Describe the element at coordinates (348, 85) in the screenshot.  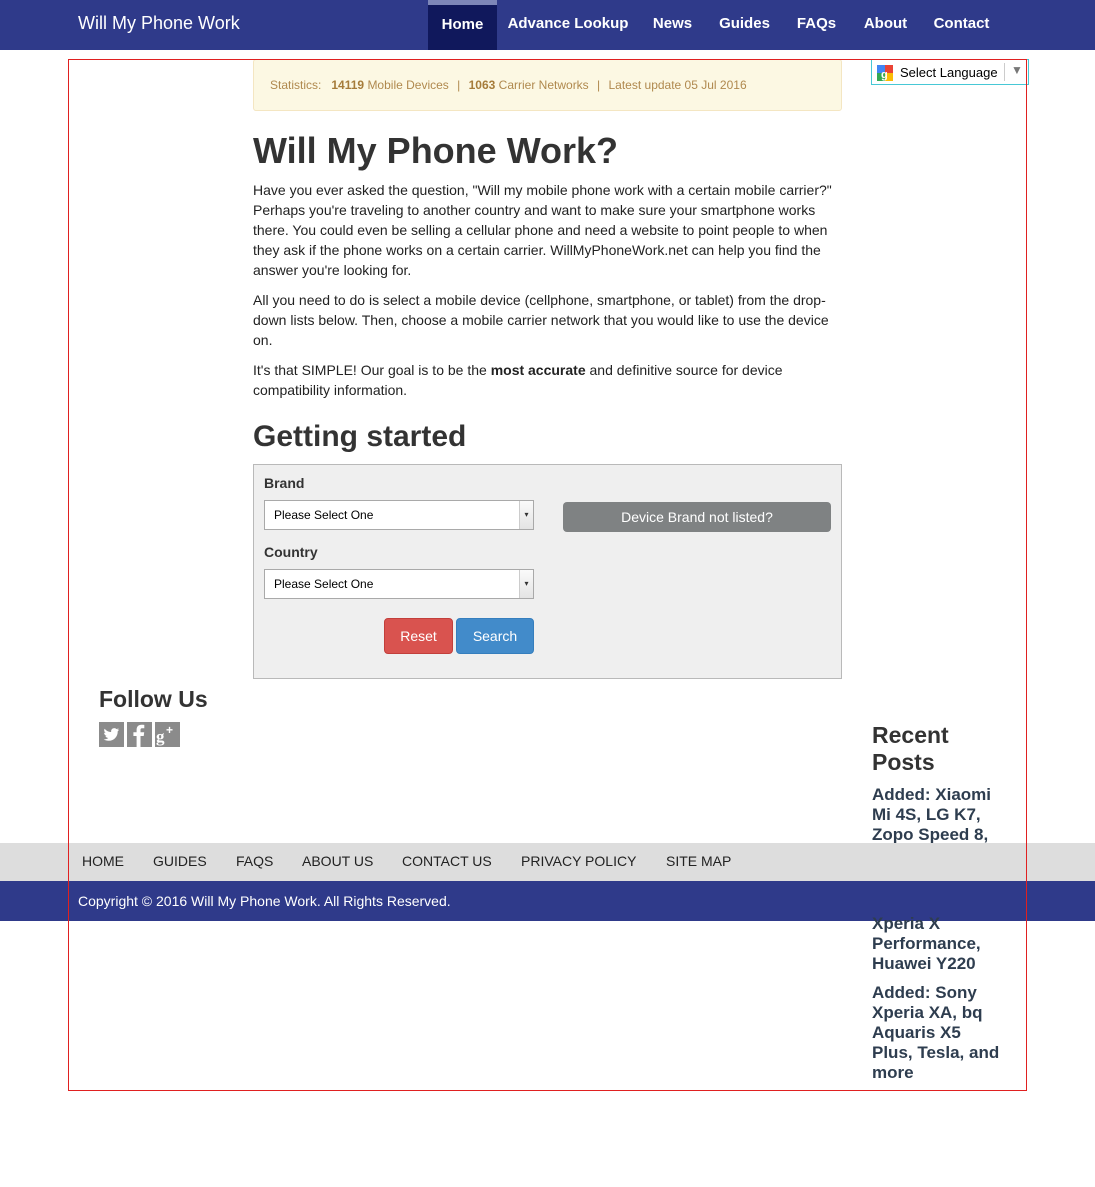
I see `stats-devices-count: 14119` at that location.